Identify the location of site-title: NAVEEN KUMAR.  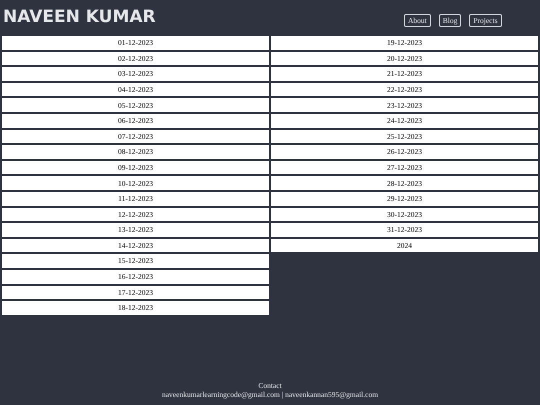
(79, 18).